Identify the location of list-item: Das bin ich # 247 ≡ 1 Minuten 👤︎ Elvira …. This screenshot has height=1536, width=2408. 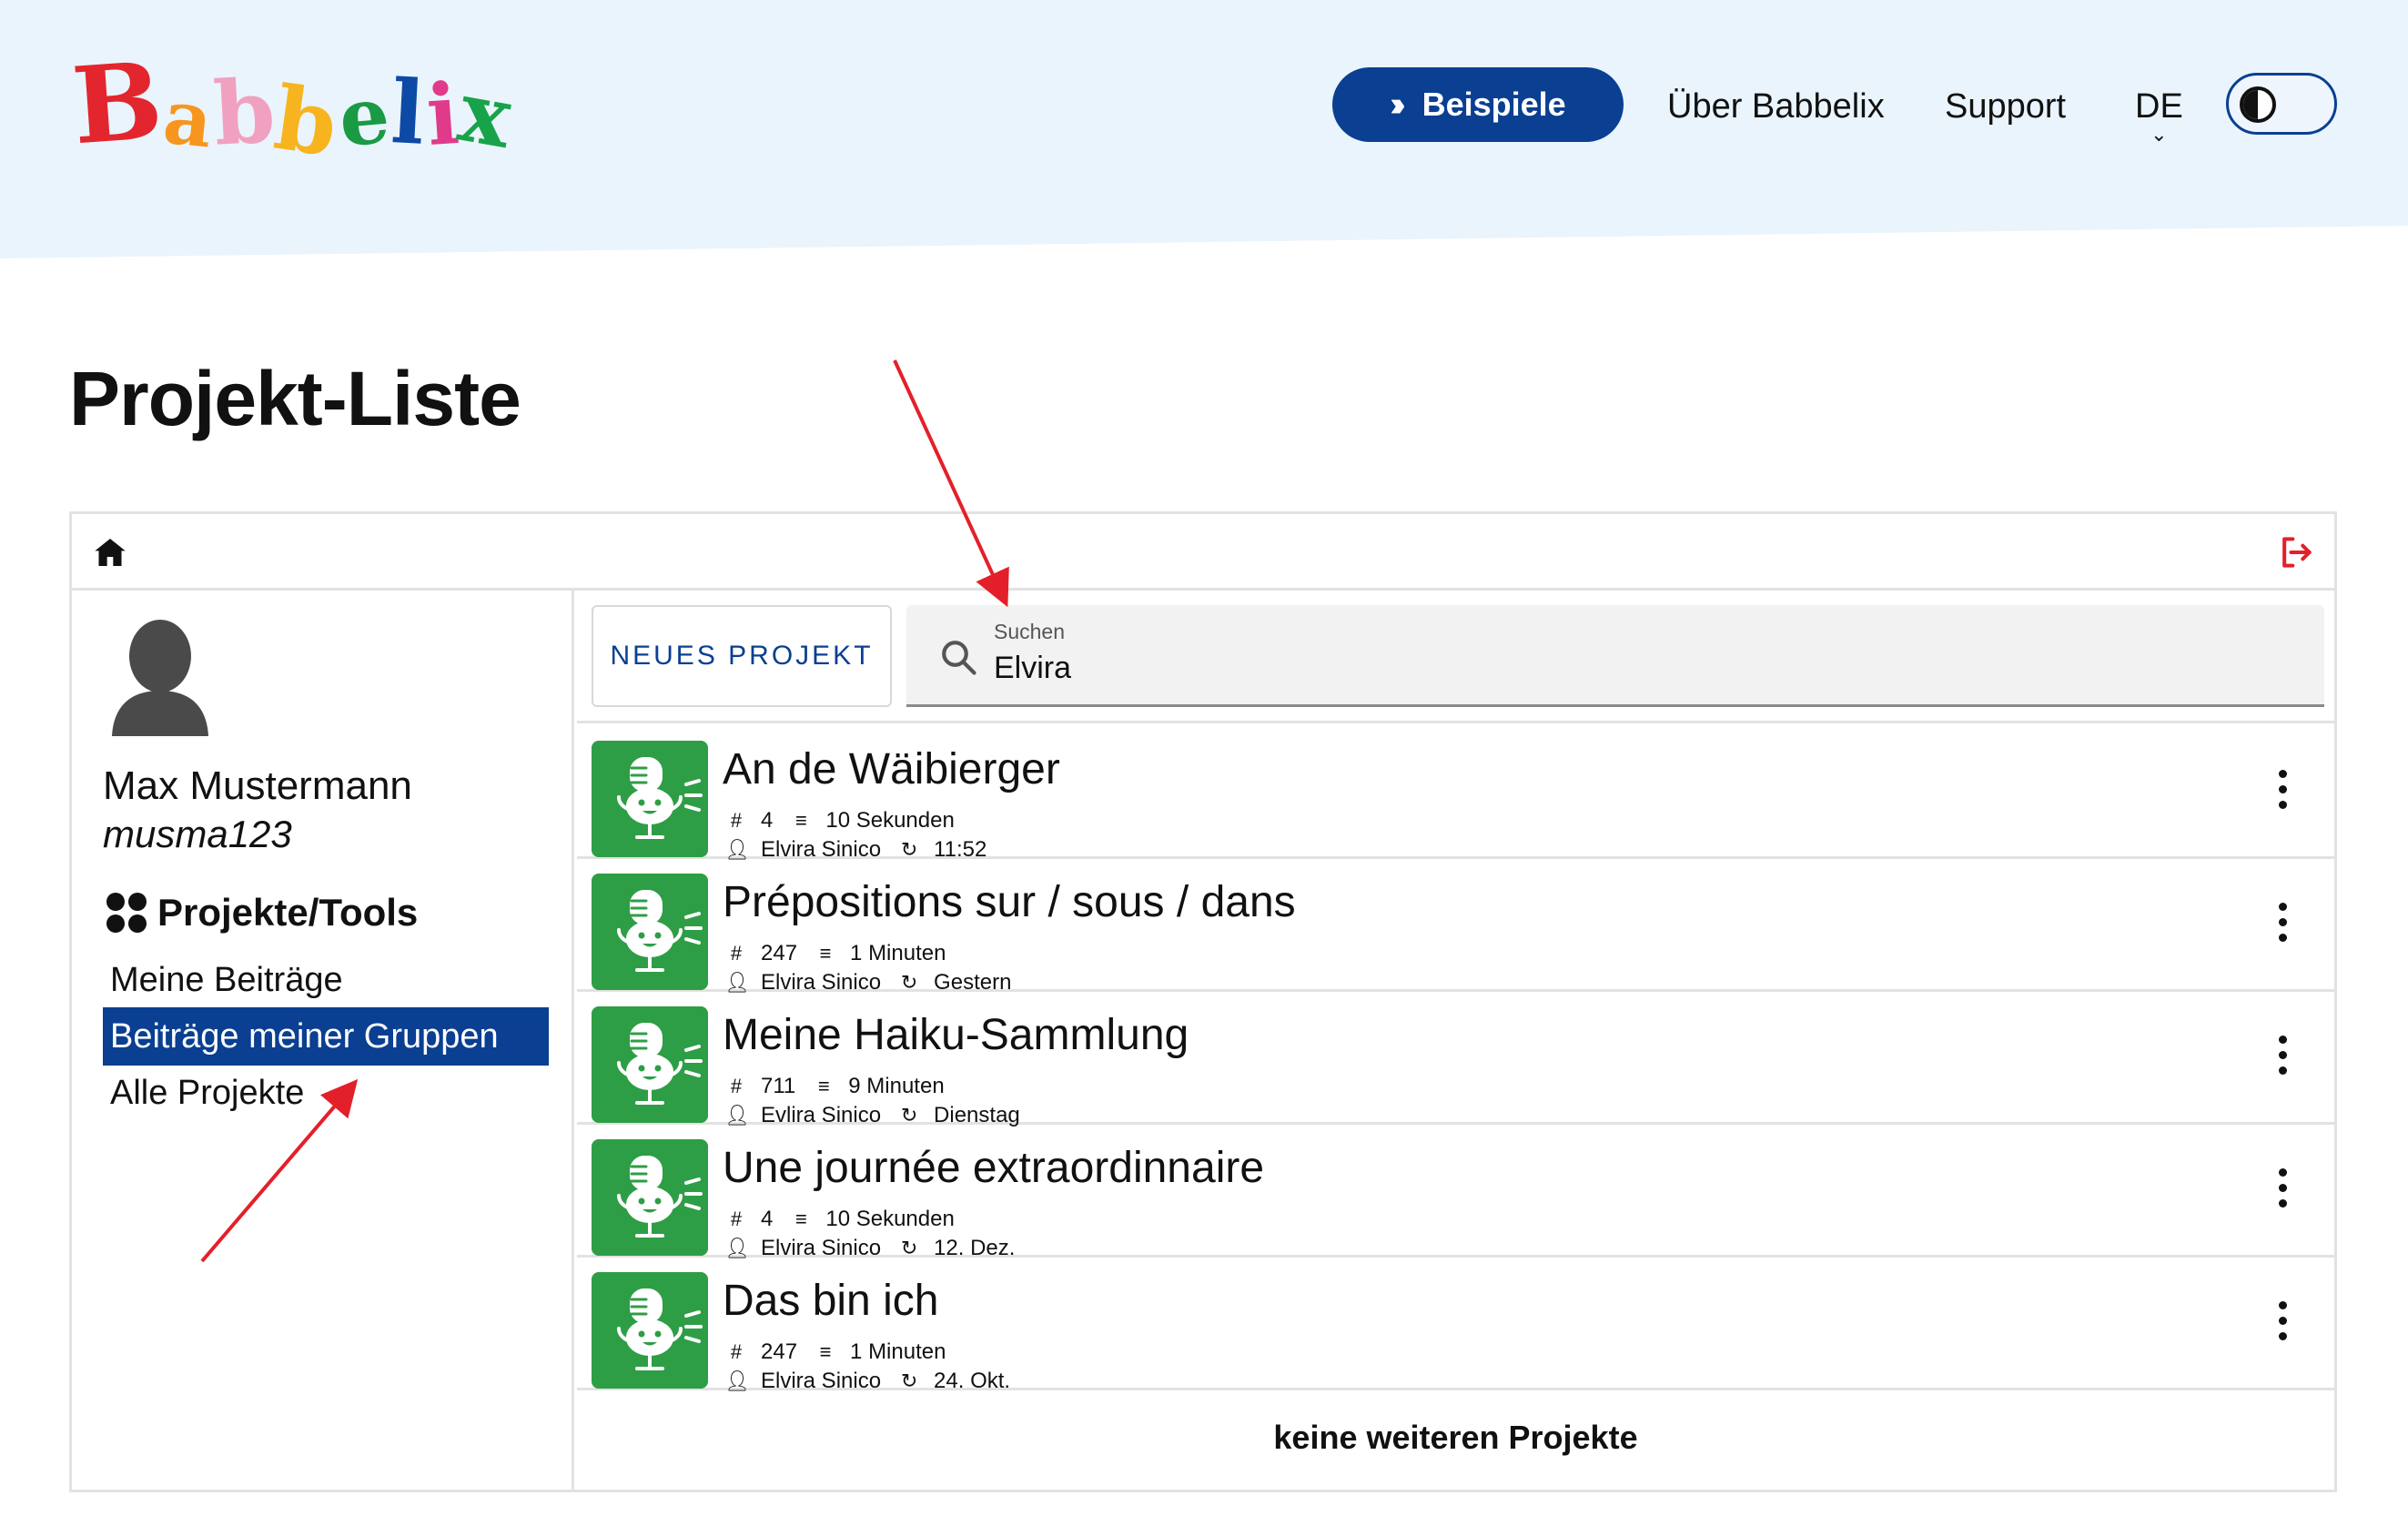
(1455, 1325).